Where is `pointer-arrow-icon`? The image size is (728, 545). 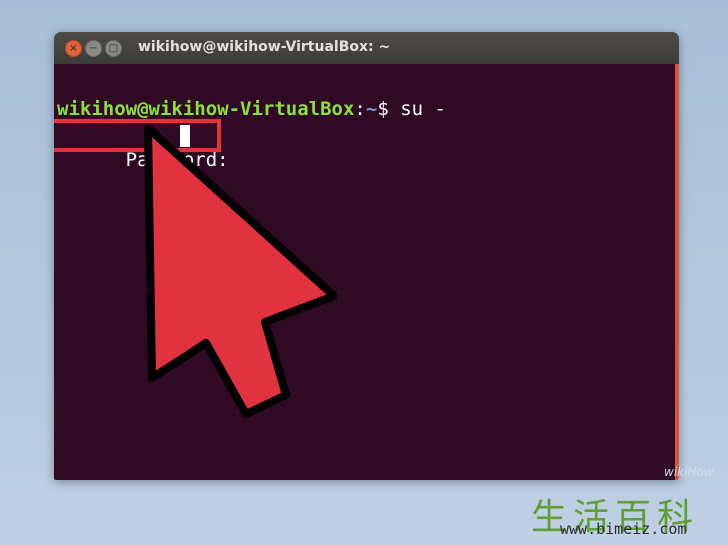
pointer-arrow-icon is located at coordinates (241, 271).